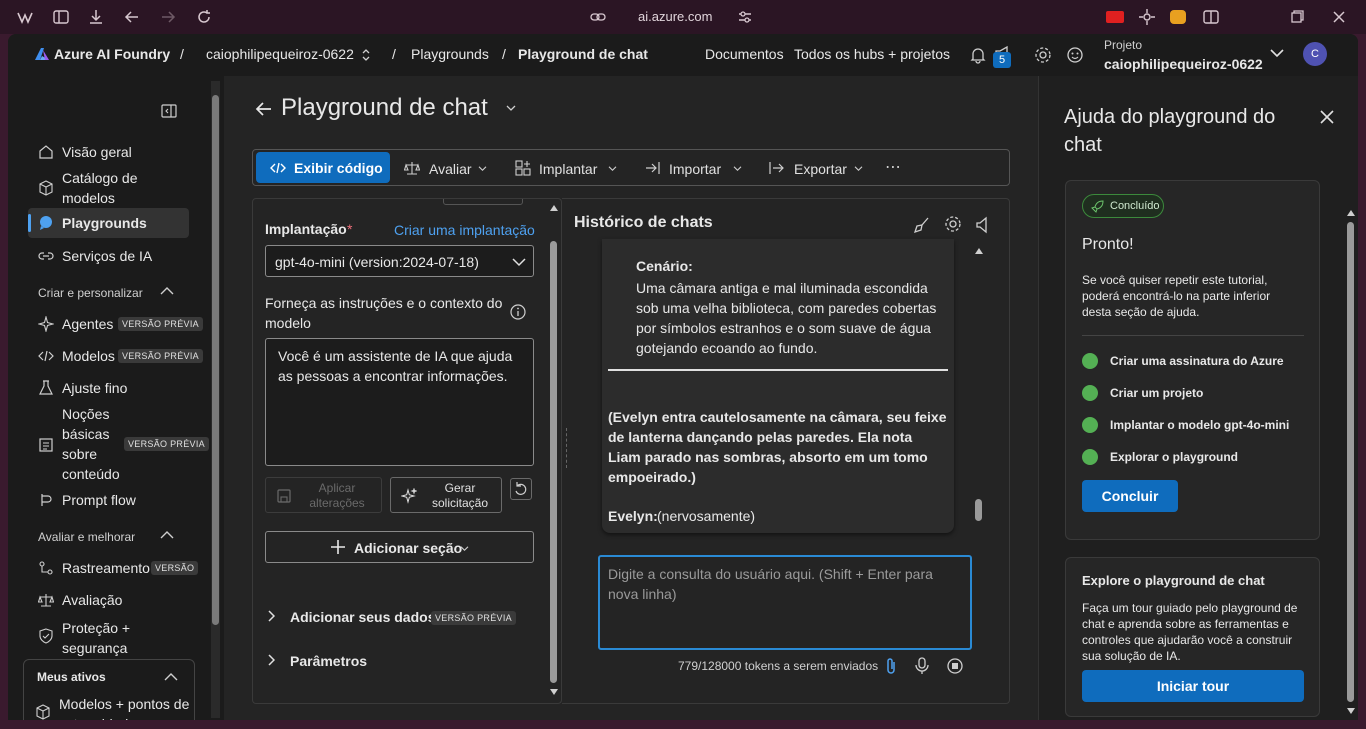 This screenshot has width=1366, height=729. Describe the element at coordinates (169, 111) in the screenshot. I see `collapse-sidebar-icon` at that location.